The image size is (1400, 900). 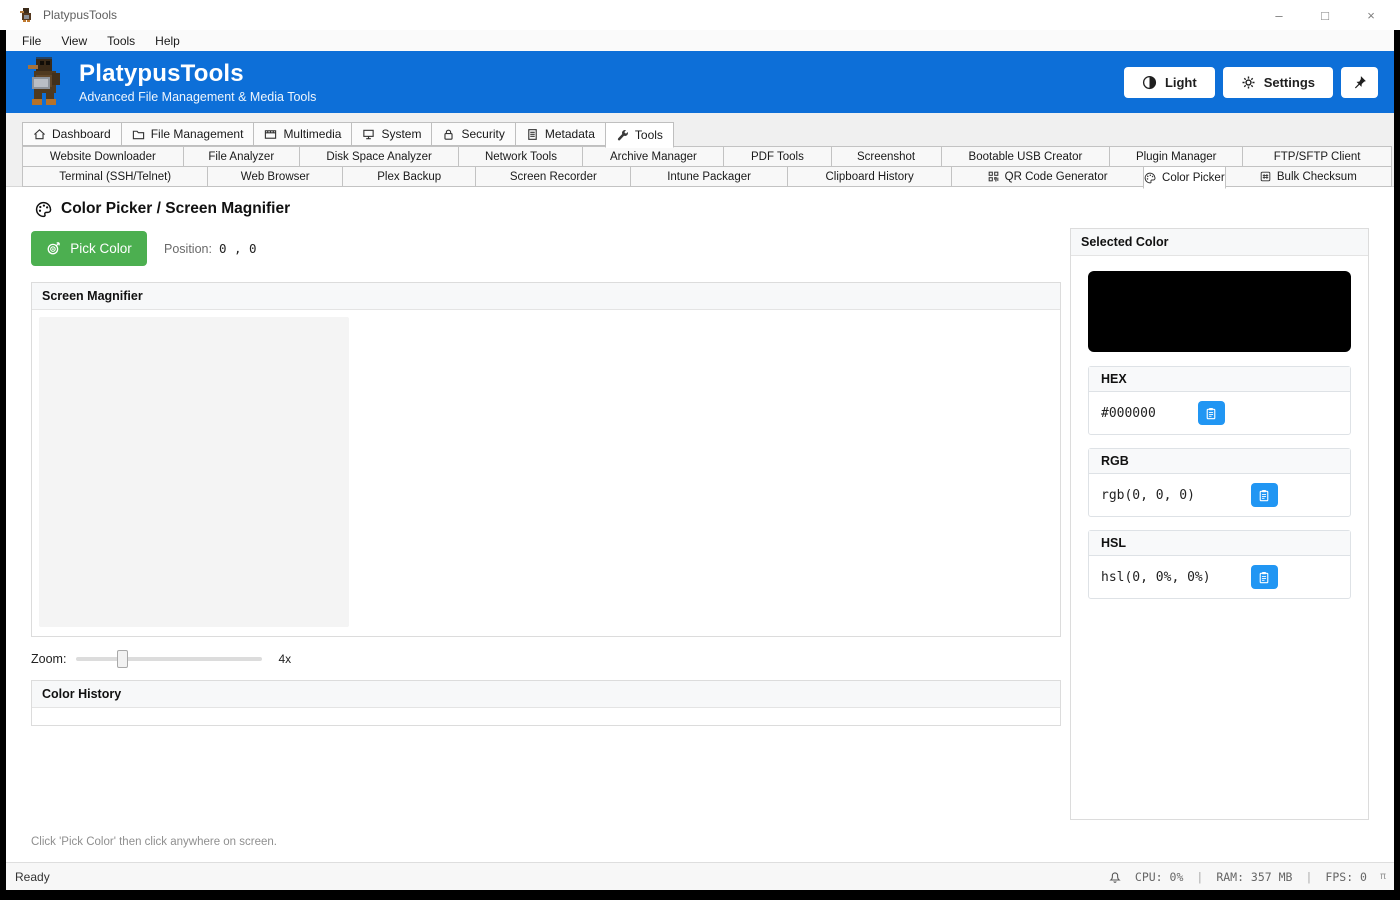 I want to click on selected-color-title: Selected Color, so click(x=1219, y=242).